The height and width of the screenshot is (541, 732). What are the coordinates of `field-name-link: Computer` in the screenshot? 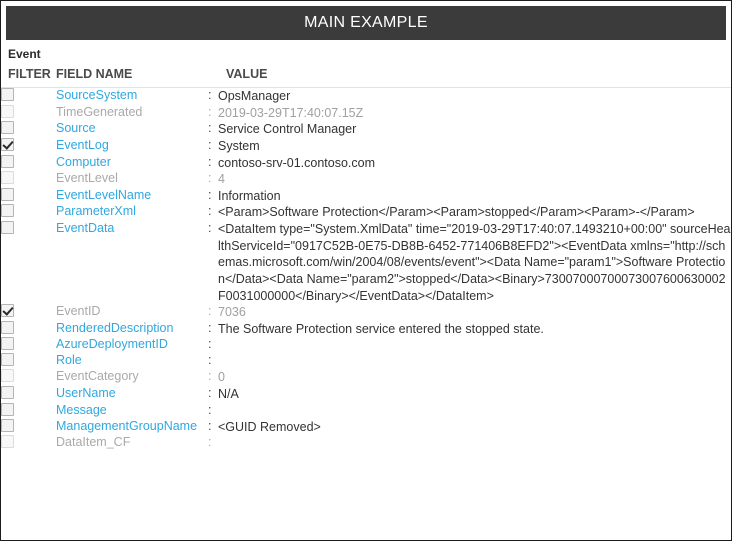 It's located at (132, 163).